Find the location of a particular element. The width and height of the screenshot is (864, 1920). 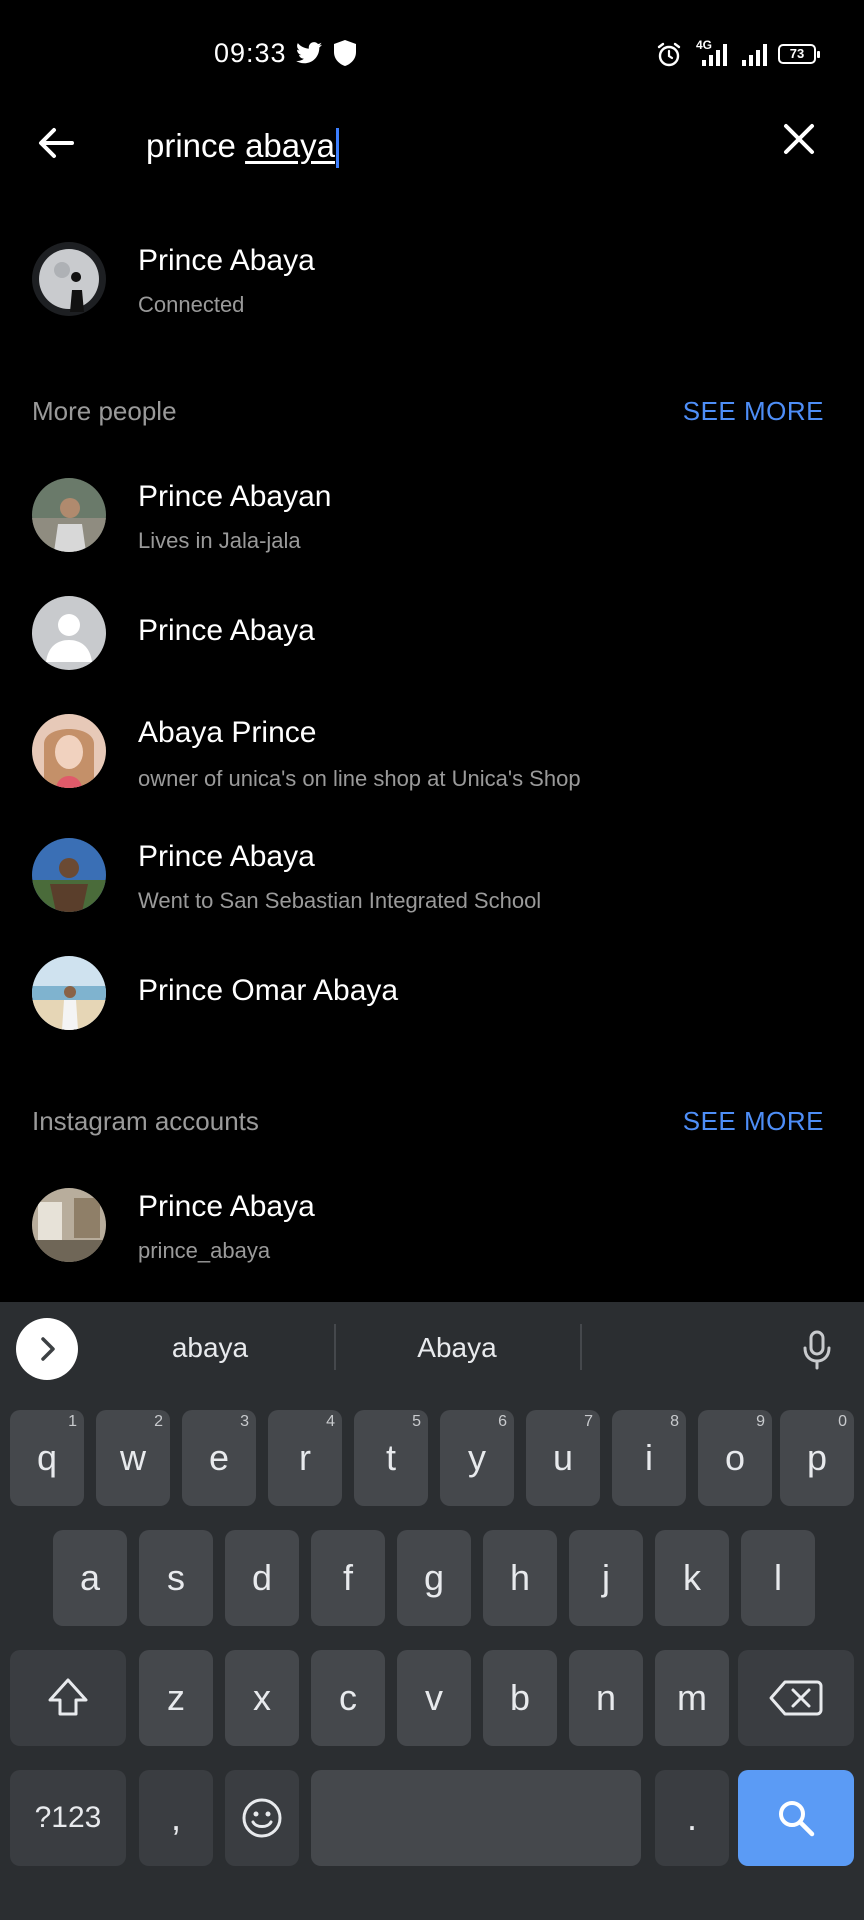

emoji-smiley-icon is located at coordinates (262, 1818).